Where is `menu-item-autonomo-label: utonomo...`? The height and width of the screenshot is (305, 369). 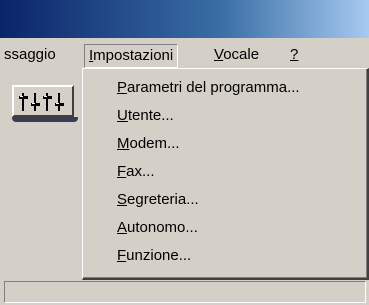 menu-item-autonomo-label: utonomo... is located at coordinates (162, 227).